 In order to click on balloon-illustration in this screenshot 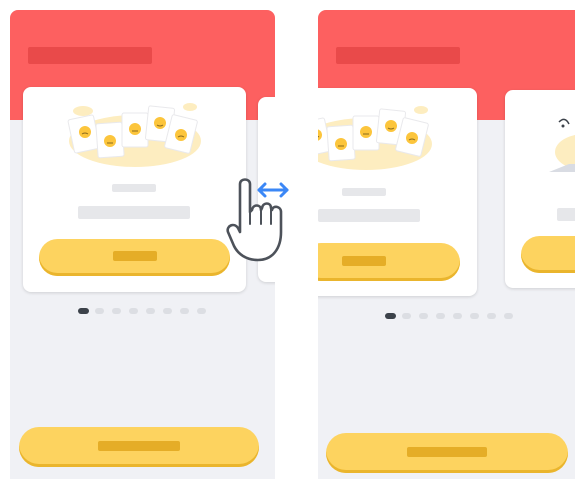, I will do `click(562, 145)`.